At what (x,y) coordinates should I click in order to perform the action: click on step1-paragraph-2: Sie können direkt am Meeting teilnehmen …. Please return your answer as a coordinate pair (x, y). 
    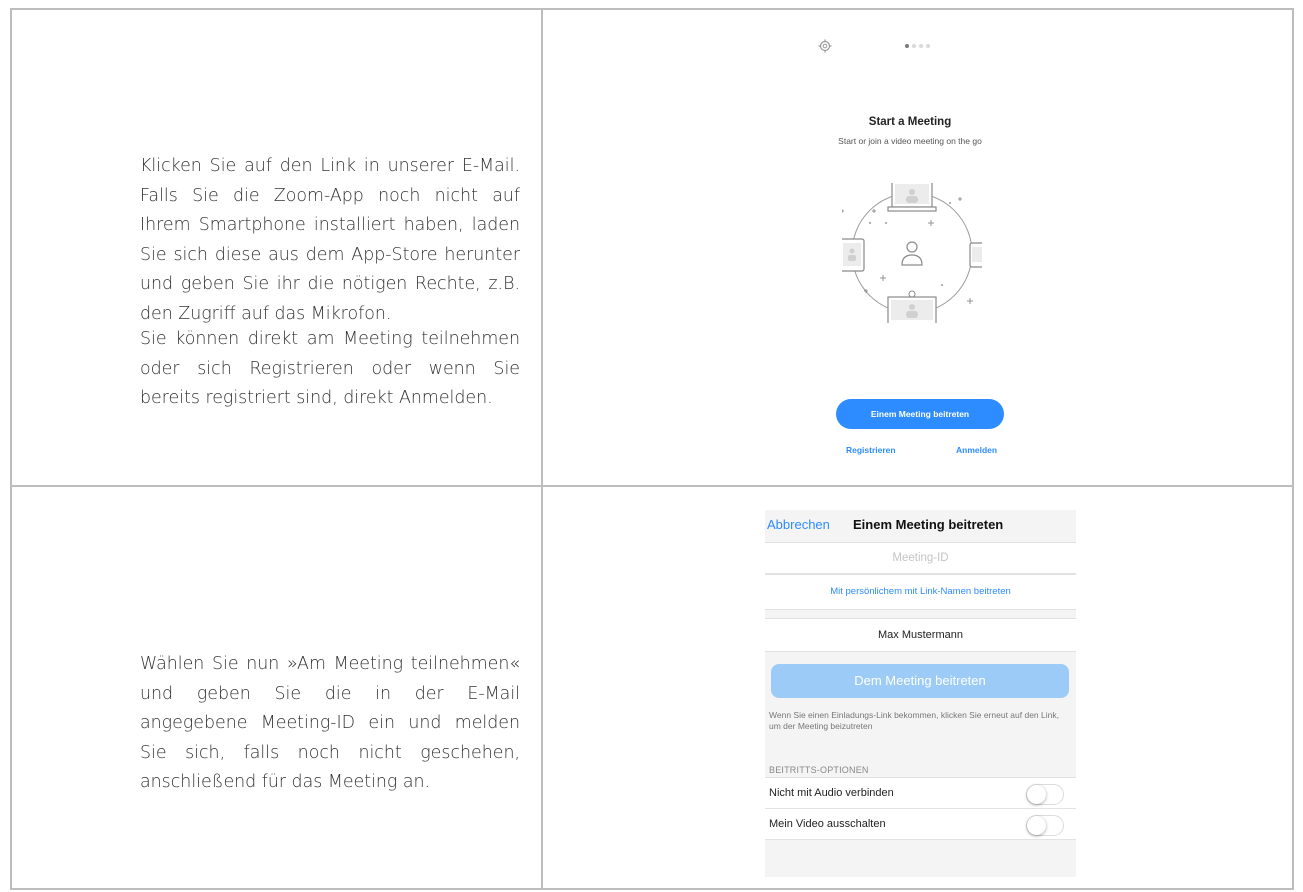
    Looking at the image, I should click on (330, 368).